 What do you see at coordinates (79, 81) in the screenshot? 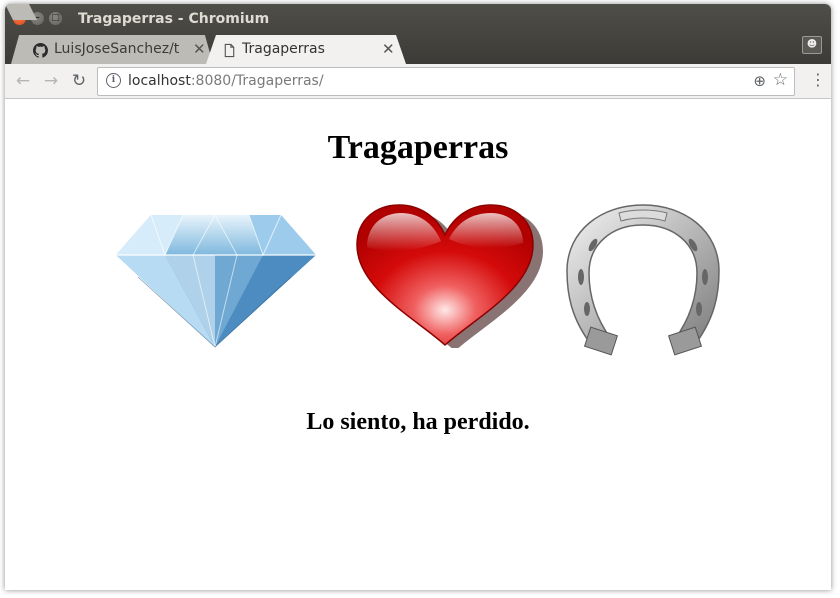
I see `reload-button: ↻` at bounding box center [79, 81].